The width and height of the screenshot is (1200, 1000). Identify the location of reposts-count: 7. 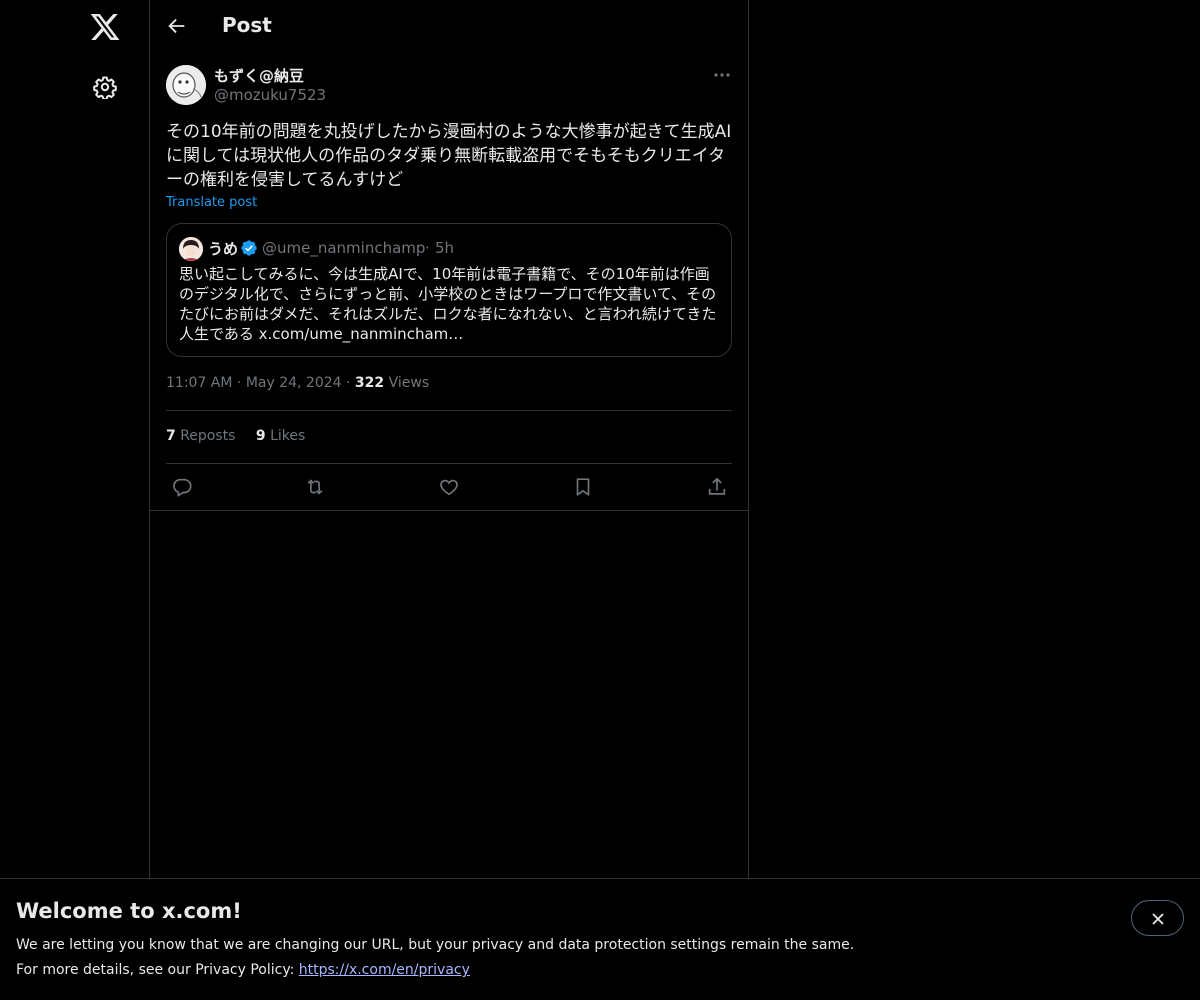
(171, 436).